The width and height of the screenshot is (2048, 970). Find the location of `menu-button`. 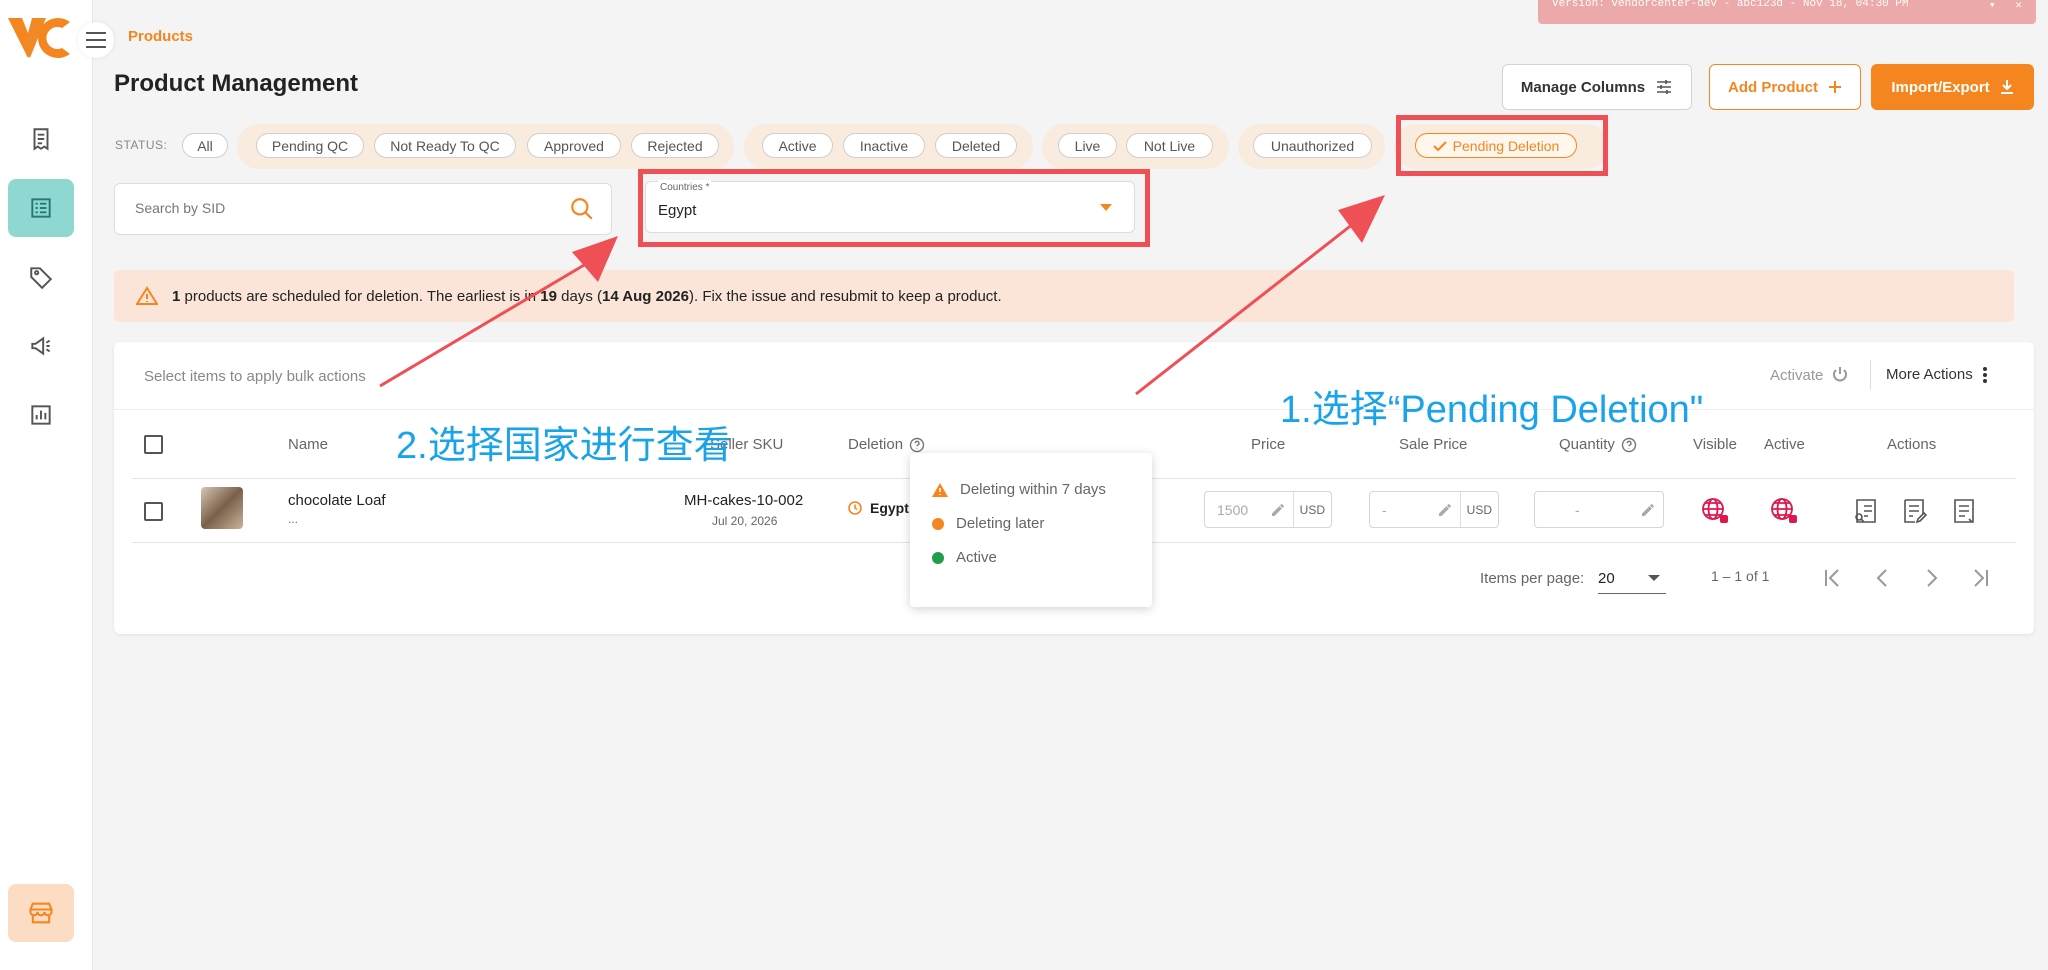

menu-button is located at coordinates (96, 40).